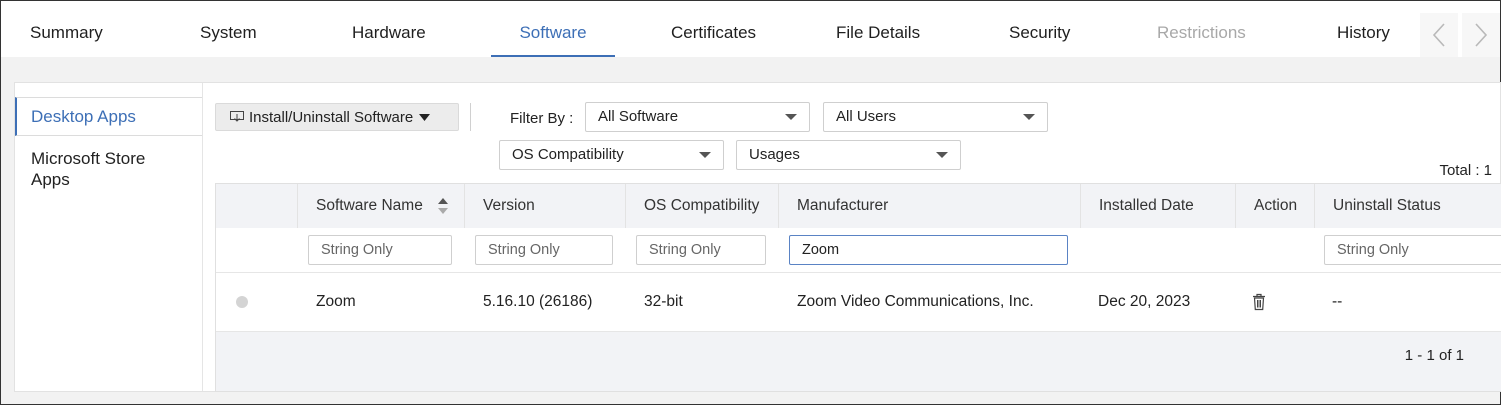 This screenshot has height=405, width=1501. Describe the element at coordinates (1201, 32) in the screenshot. I see `tab-restrictions: Restrictions` at that location.